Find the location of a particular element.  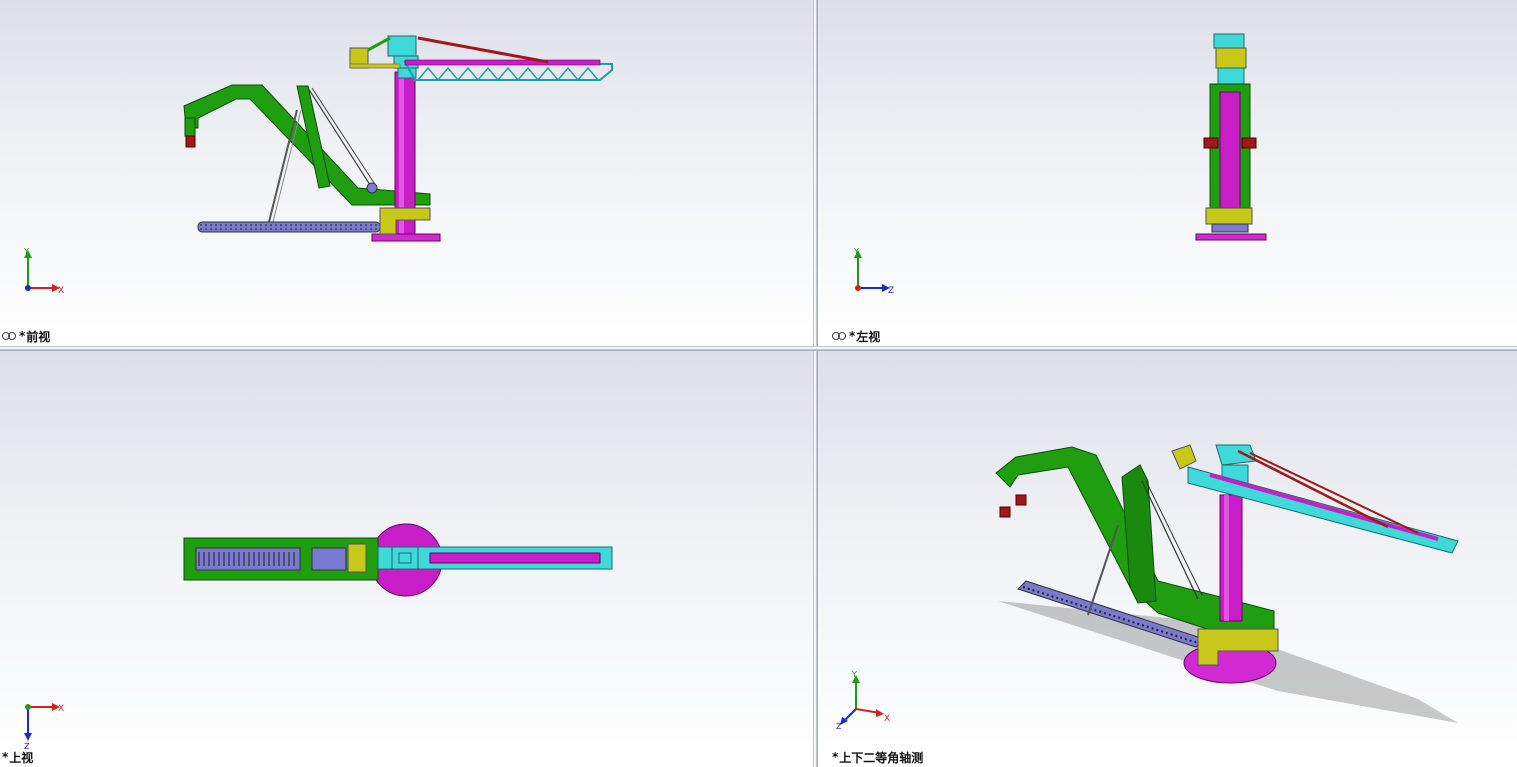

view-name: 左视 is located at coordinates (868, 336).